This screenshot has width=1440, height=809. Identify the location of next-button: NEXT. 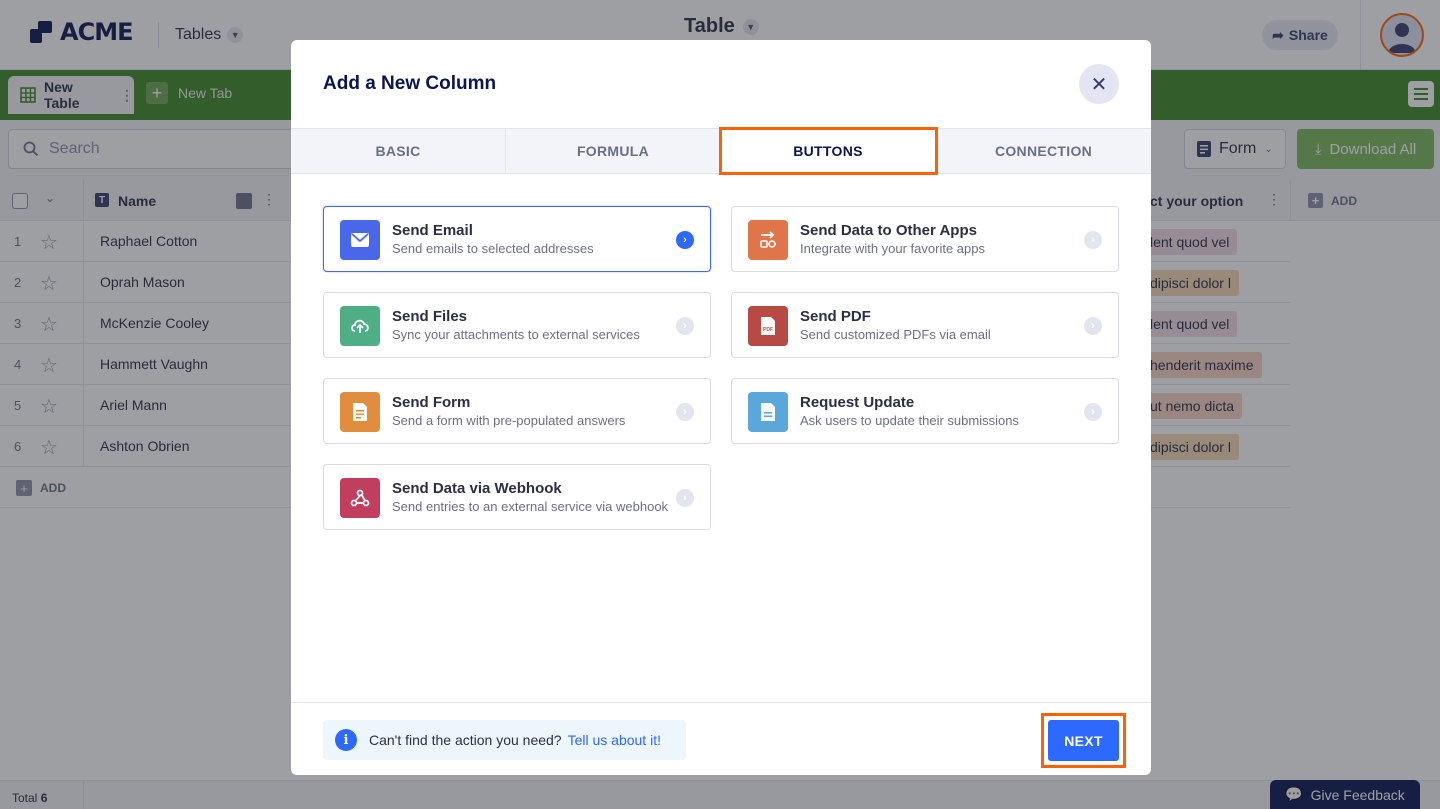
(1083, 740).